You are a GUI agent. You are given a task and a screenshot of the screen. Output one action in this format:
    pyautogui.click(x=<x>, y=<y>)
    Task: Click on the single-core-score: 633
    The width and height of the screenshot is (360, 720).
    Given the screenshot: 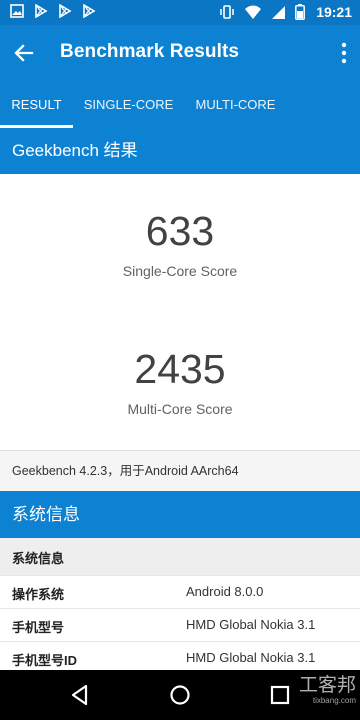 What is the action you would take?
    pyautogui.click(x=180, y=231)
    